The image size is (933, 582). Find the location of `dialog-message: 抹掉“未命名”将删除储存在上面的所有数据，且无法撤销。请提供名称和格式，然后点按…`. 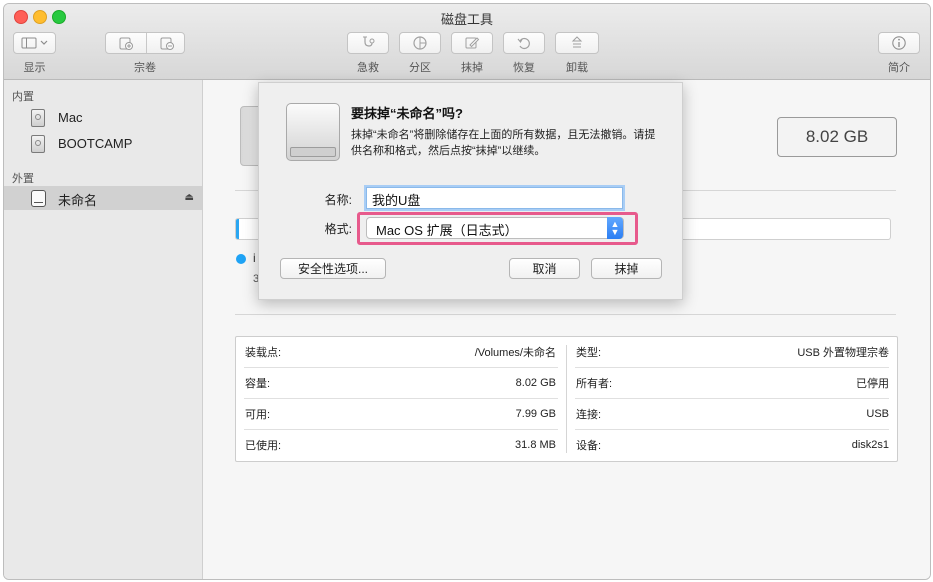

dialog-message: 抹掉“未命名”将删除储存在上面的所有数据，且无法撤销。请提供名称和格式，然后点按… is located at coordinates (503, 143).